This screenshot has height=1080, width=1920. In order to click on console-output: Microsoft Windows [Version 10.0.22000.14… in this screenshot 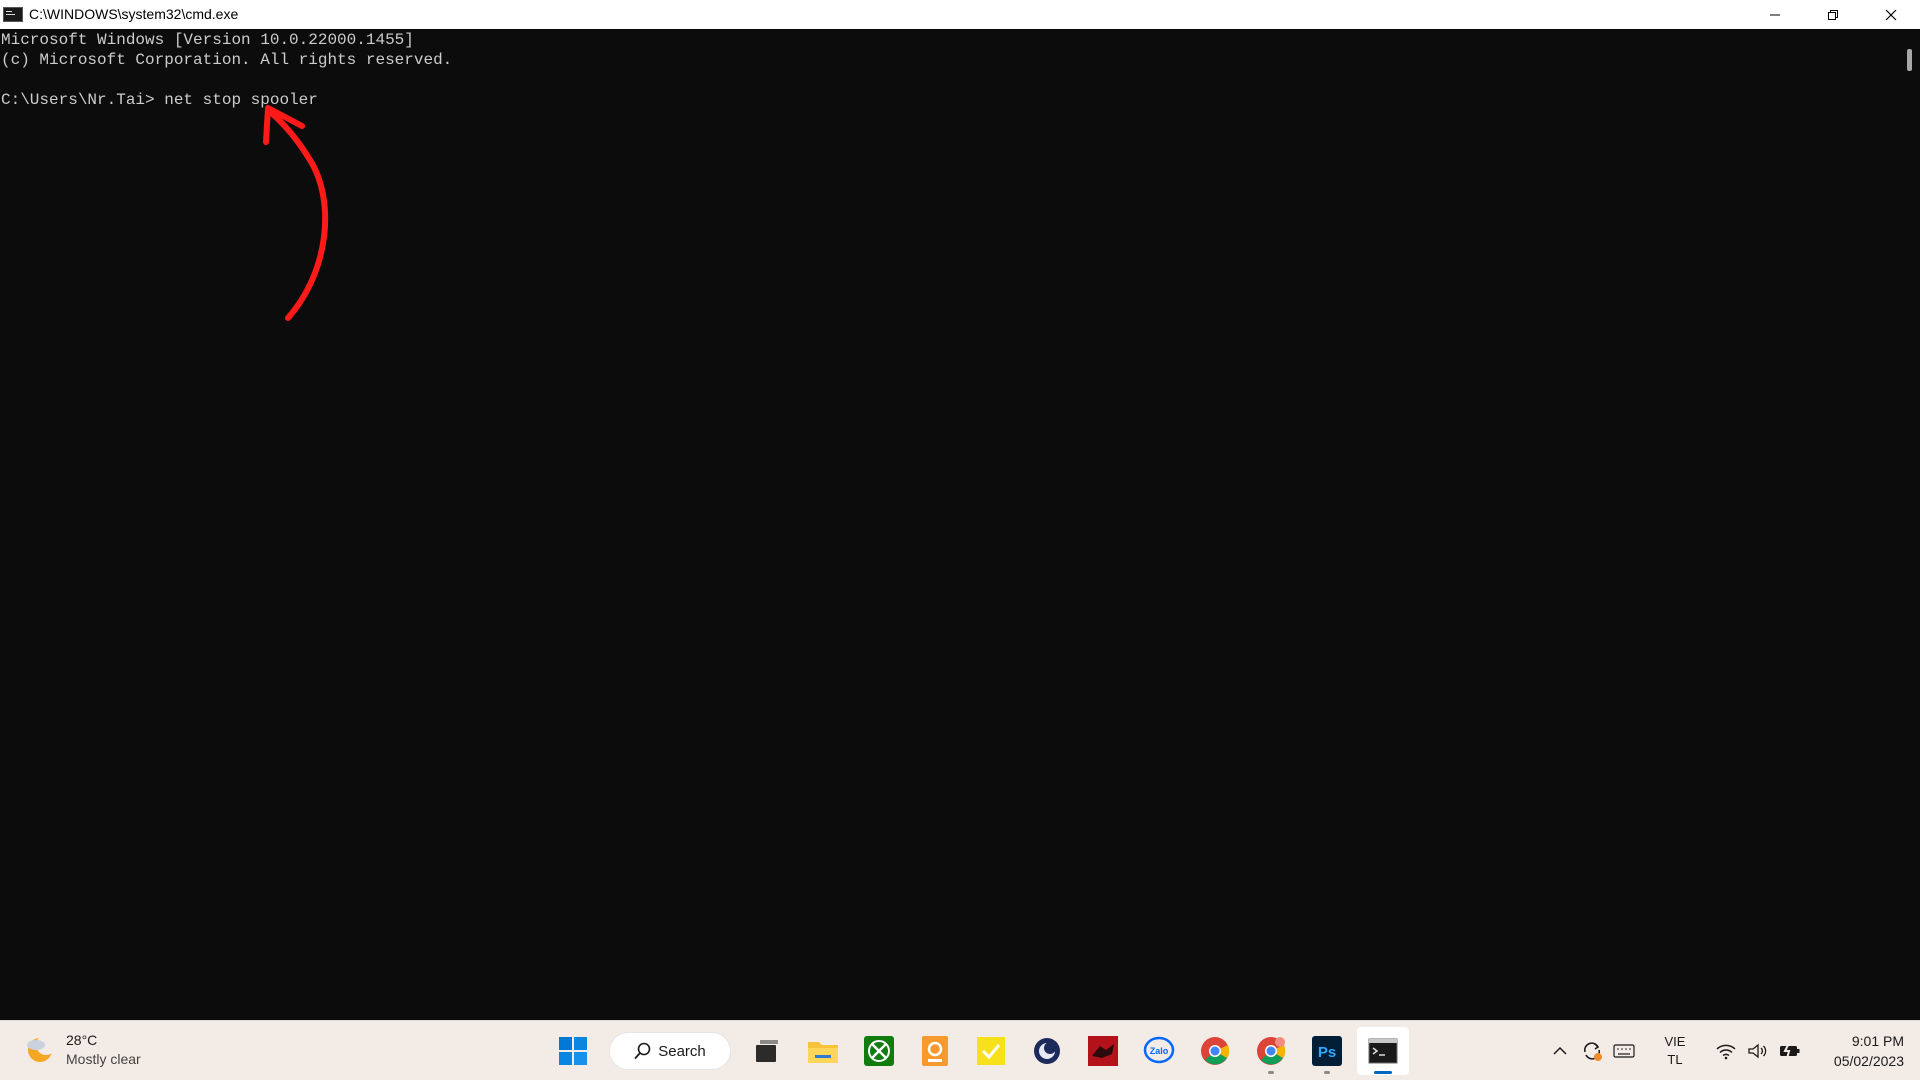, I will do `click(226, 70)`.